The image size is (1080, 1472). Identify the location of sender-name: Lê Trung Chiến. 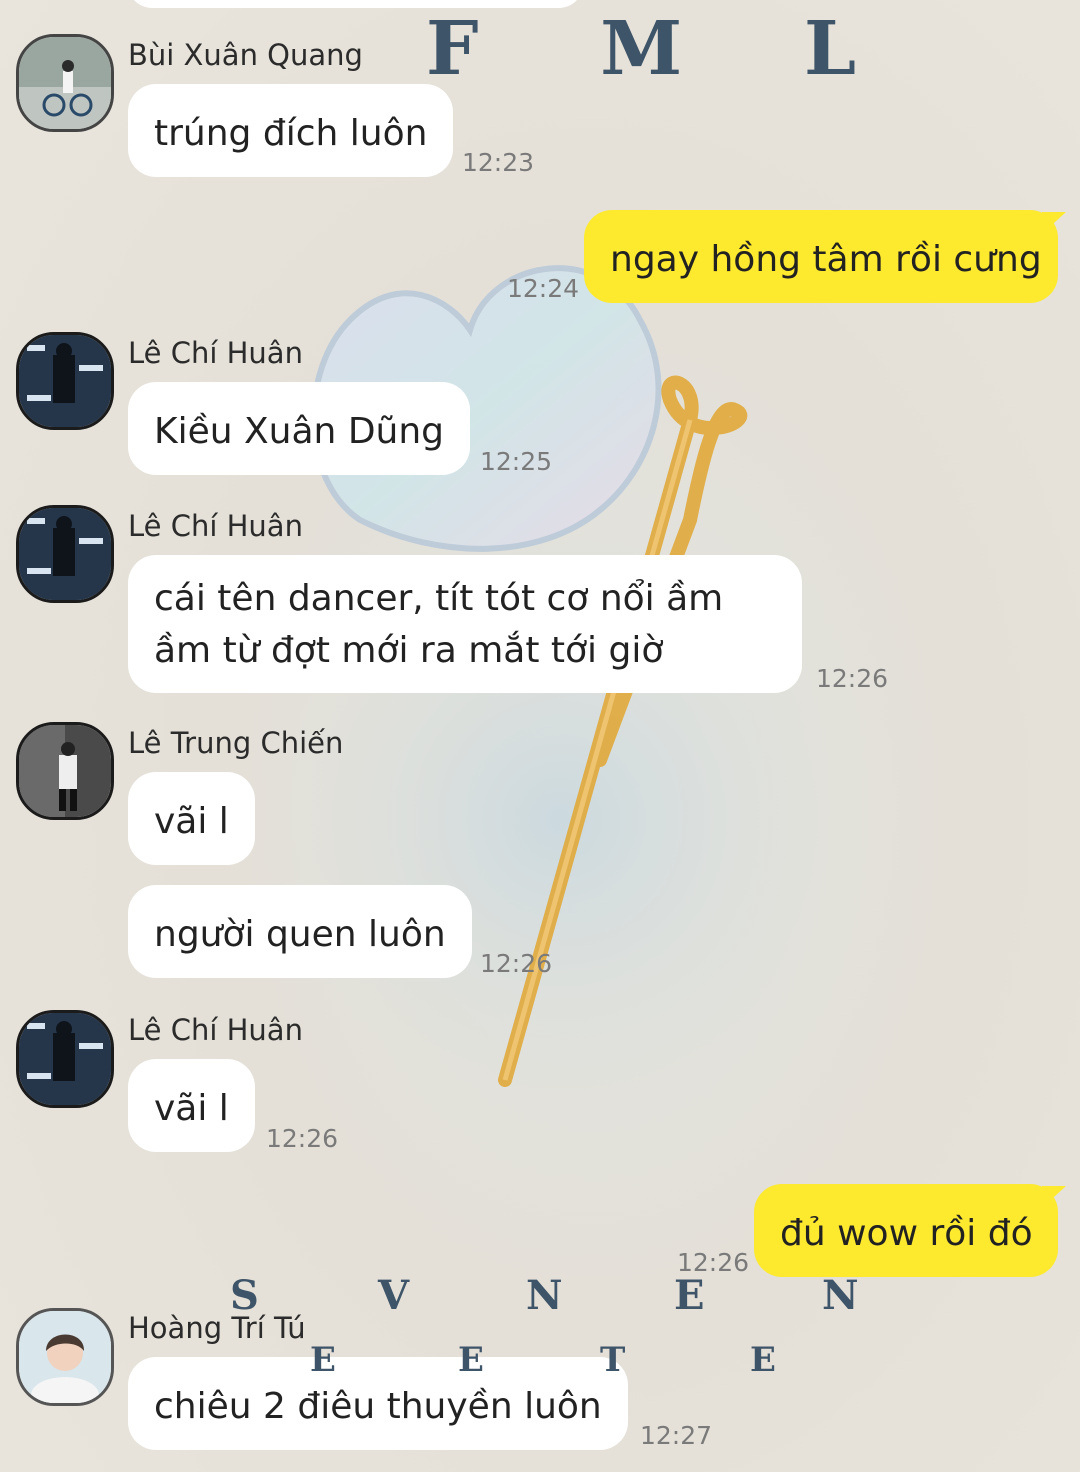
(236, 743).